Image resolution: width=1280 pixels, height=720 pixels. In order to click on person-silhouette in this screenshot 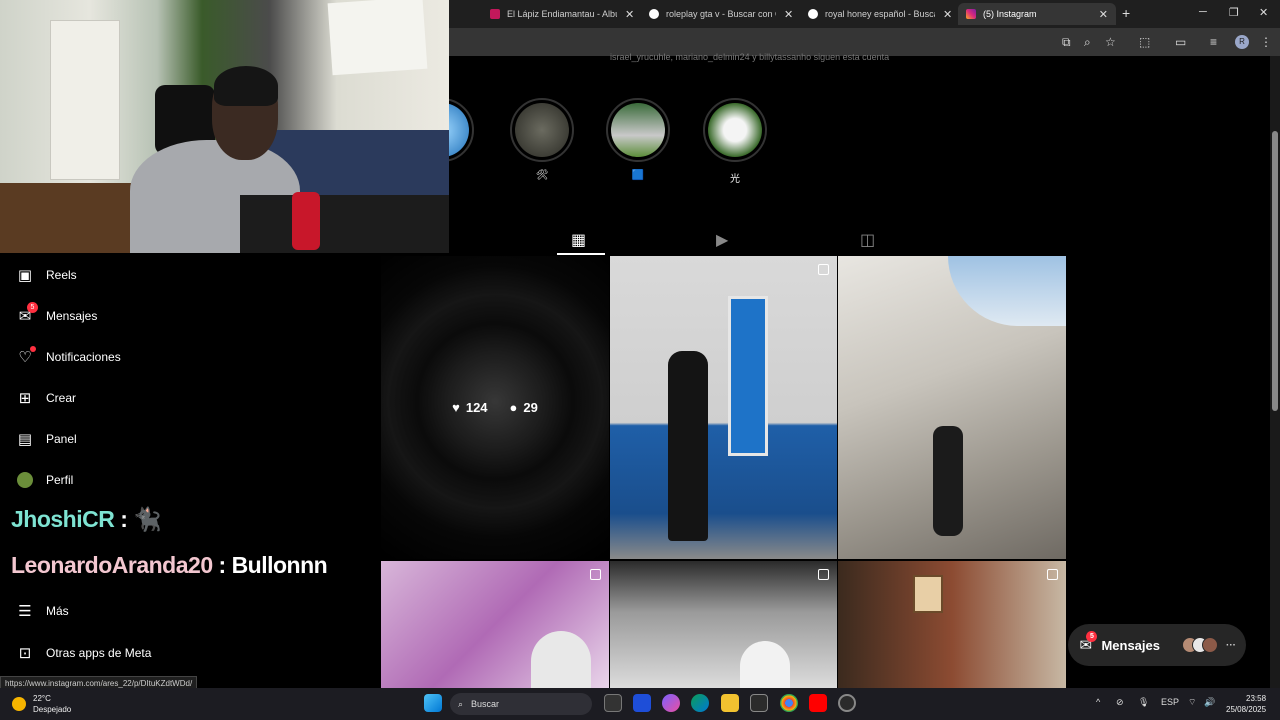, I will do `click(948, 481)`.